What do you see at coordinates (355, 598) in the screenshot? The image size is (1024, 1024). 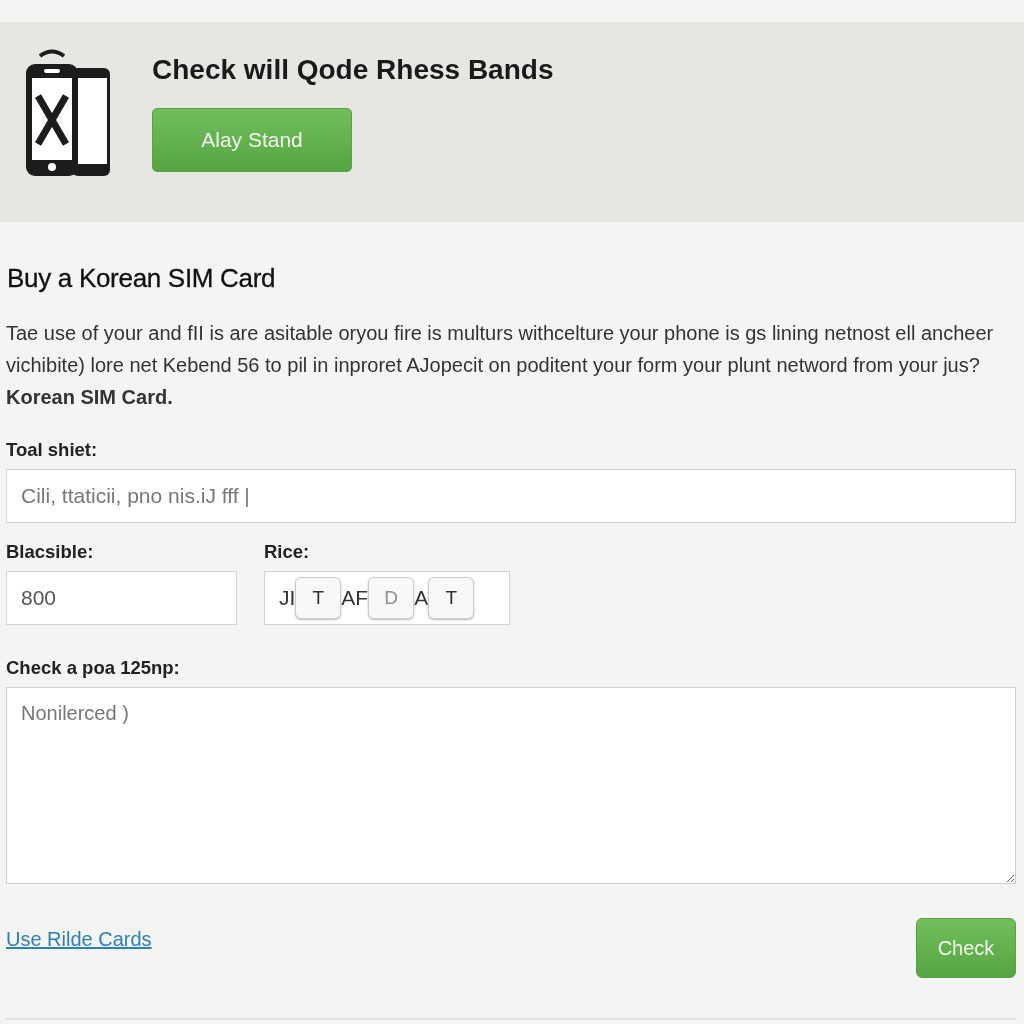 I see `field-text: AF` at bounding box center [355, 598].